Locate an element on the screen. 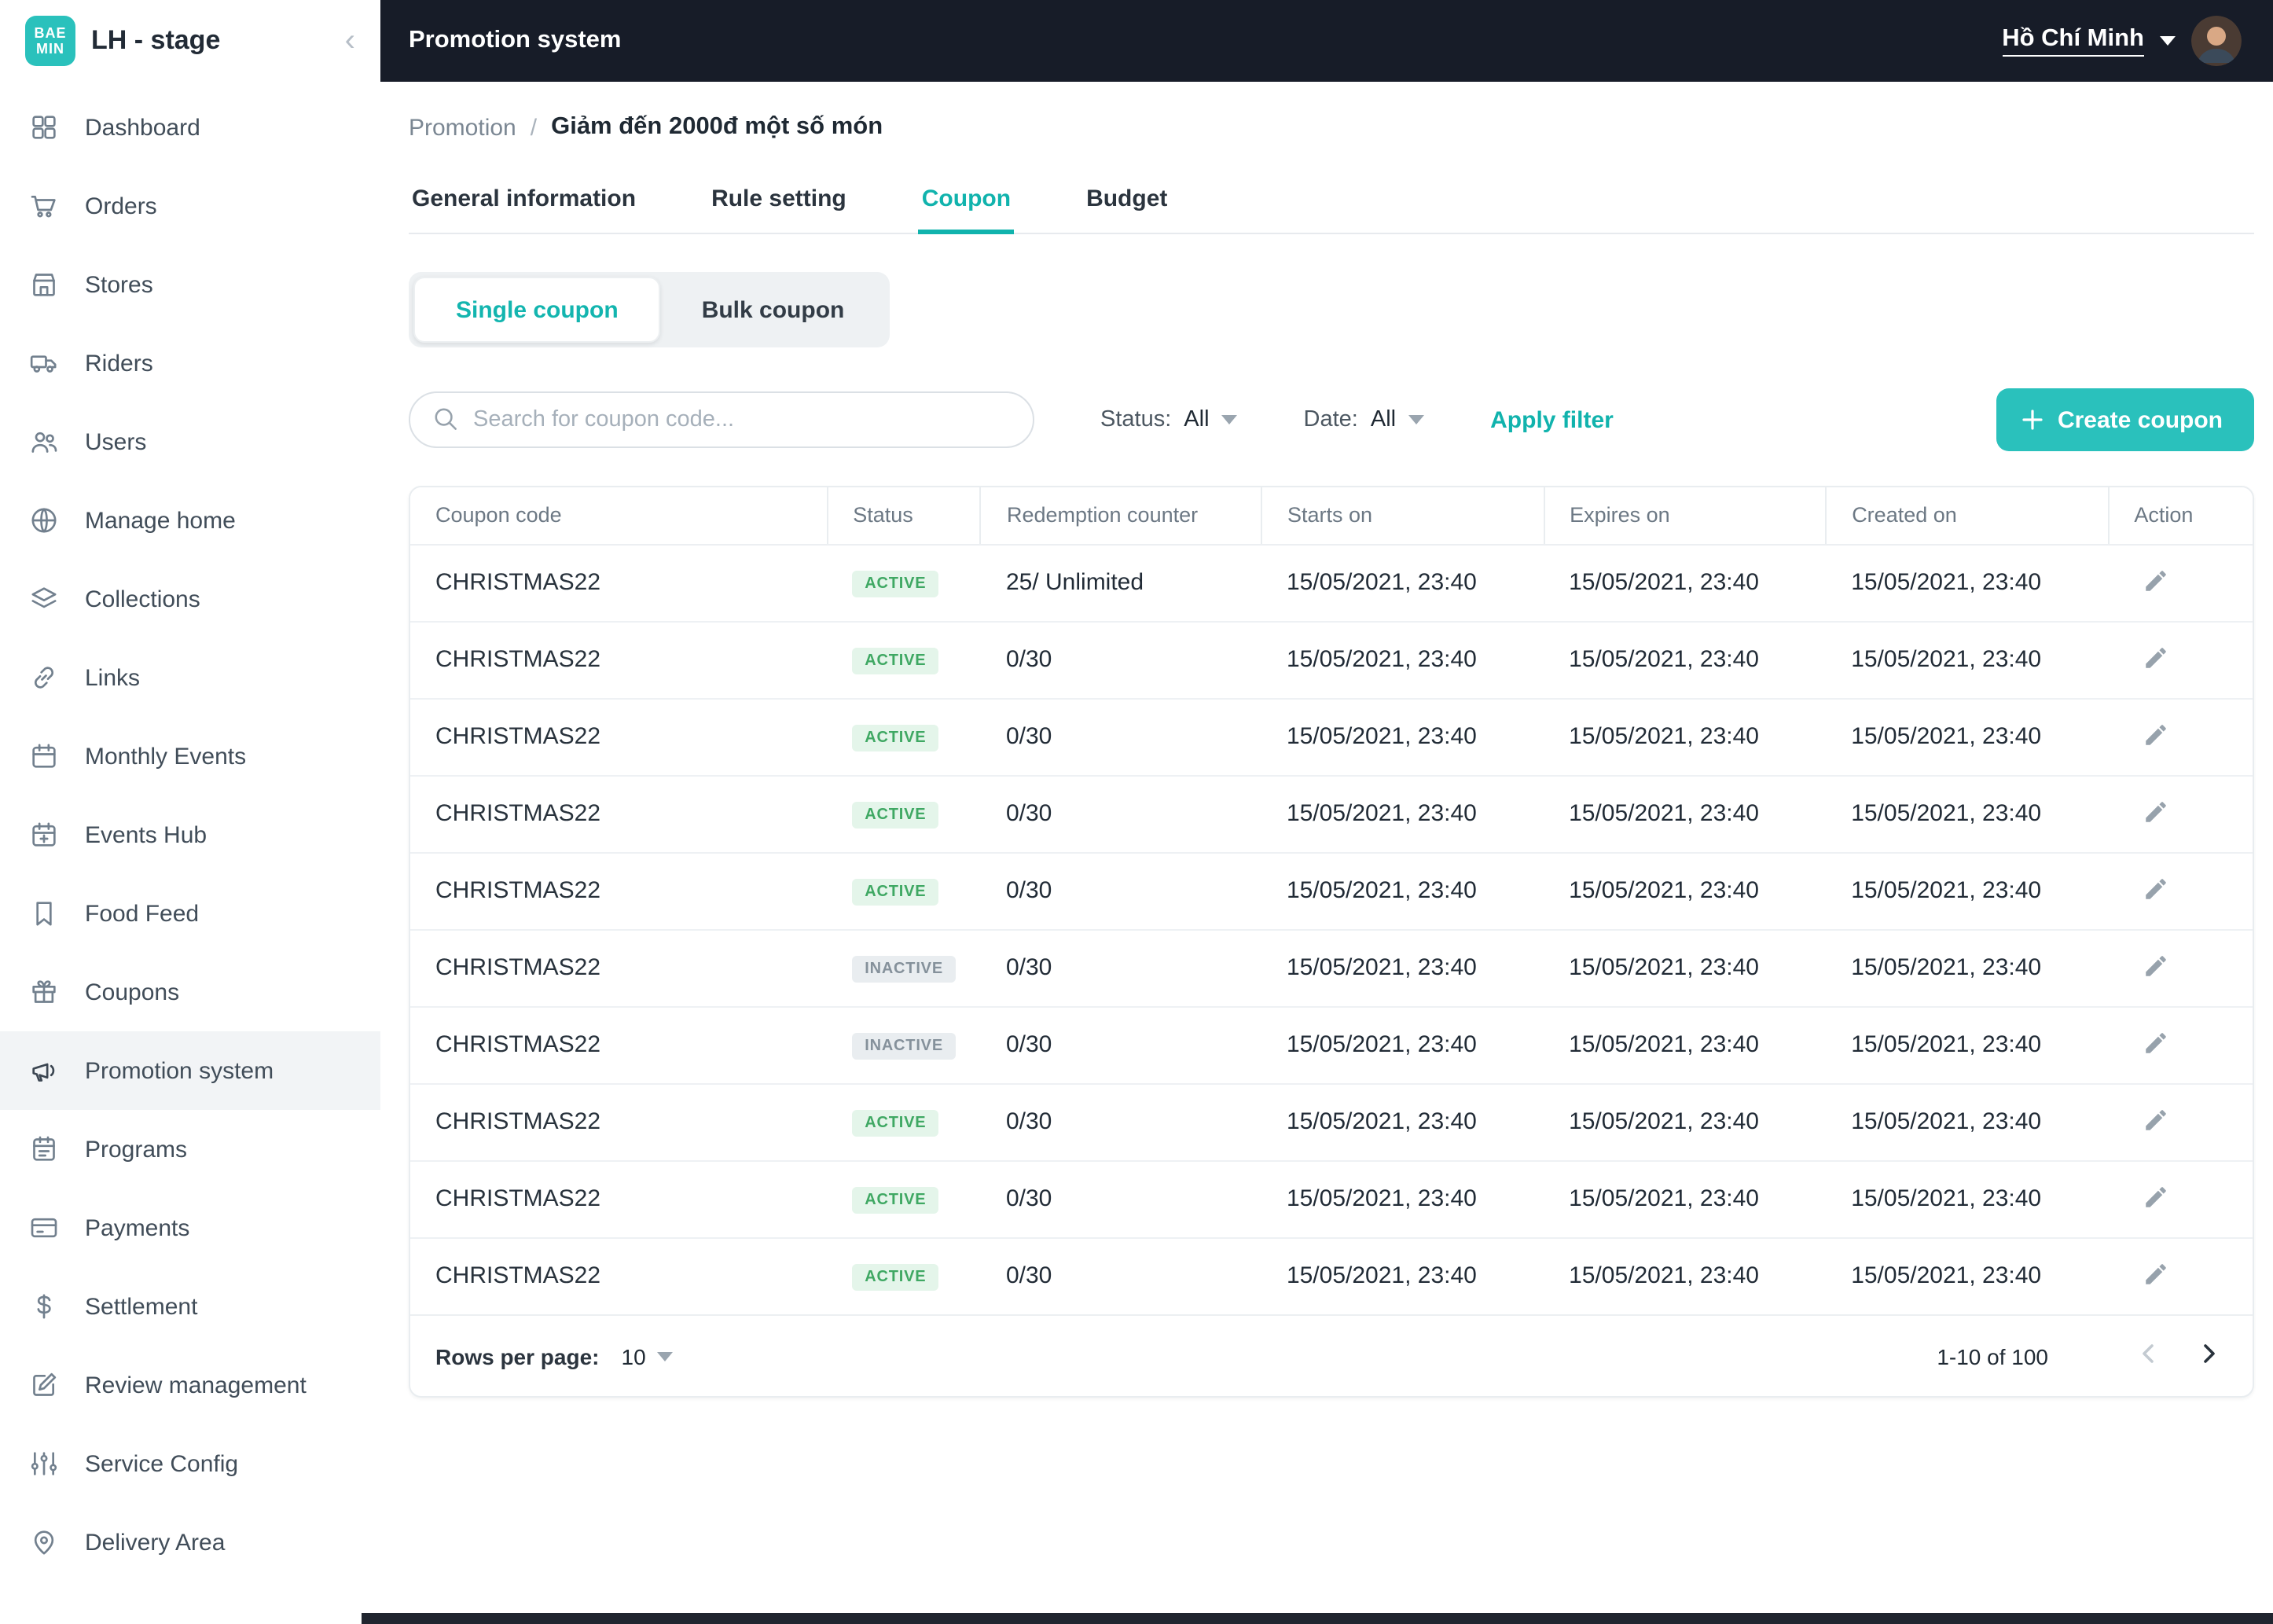 This screenshot has width=2273, height=1624. search-input is located at coordinates (721, 420).